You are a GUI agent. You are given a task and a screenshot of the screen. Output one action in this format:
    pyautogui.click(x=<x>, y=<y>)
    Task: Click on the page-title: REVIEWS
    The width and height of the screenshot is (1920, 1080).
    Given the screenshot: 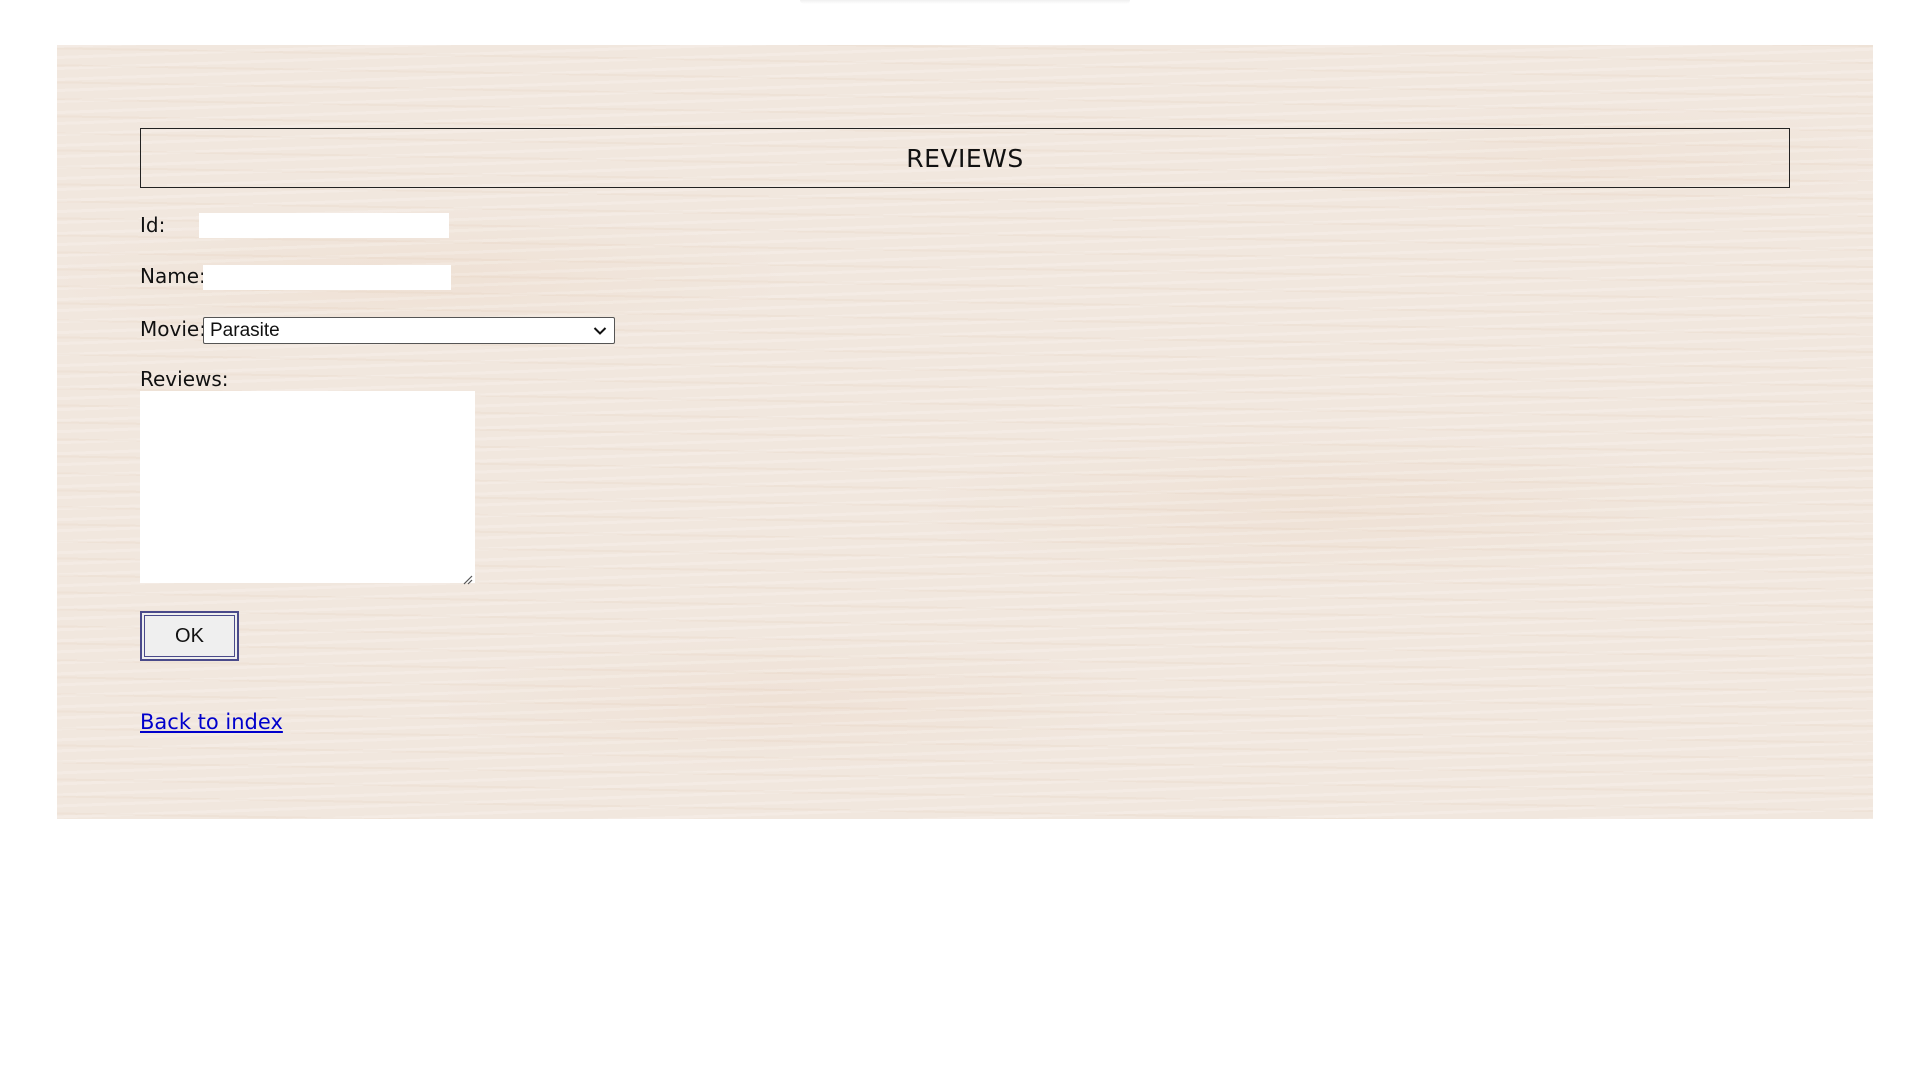 What is the action you would take?
    pyautogui.click(x=965, y=158)
    